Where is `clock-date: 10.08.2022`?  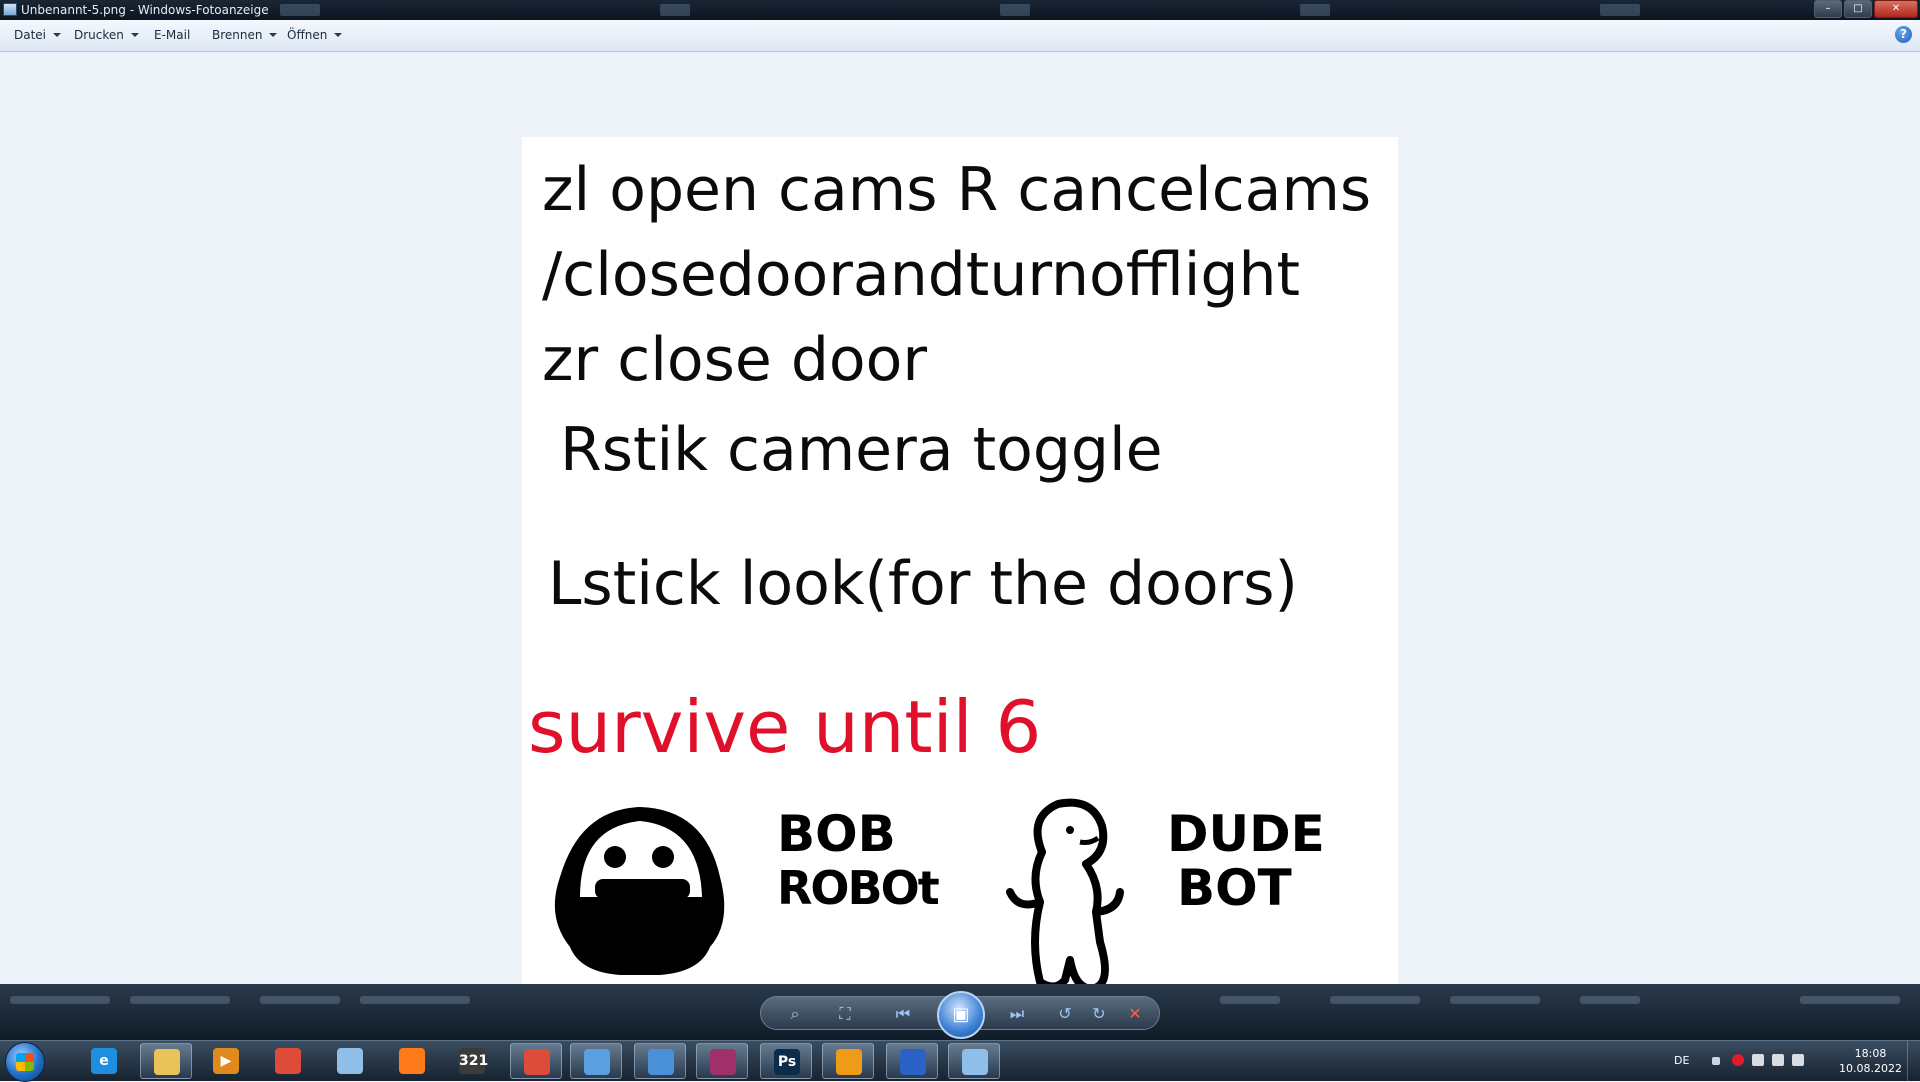
clock-date: 10.08.2022 is located at coordinates (1870, 1068).